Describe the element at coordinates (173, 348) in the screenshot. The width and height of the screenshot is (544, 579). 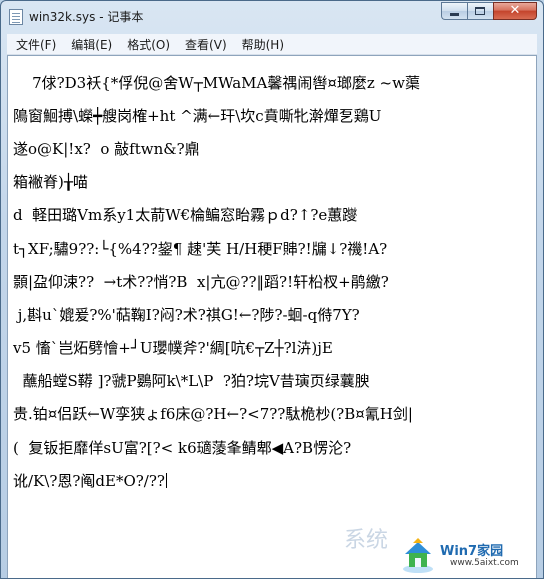
I see `editor-line: v5 慉`岂炻劈懀+┘U瓔幞斧?'綢[吭€┬Z┼?l泋)jE` at that location.